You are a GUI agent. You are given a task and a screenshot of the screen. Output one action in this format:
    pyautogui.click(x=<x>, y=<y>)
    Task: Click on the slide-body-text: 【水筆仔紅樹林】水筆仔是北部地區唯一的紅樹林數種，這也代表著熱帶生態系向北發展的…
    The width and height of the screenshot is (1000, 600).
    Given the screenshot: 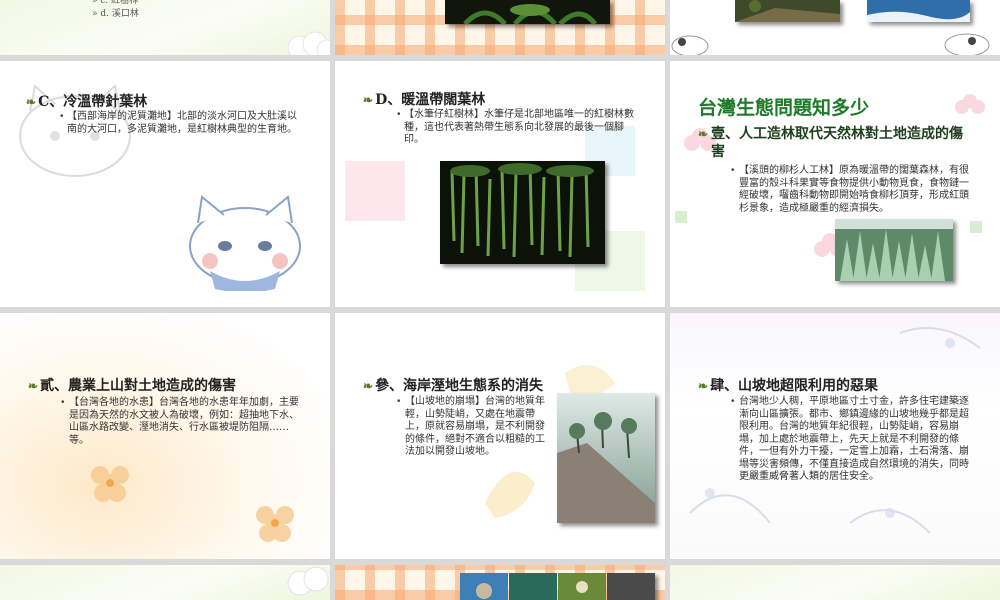 What is the action you would take?
    pyautogui.click(x=519, y=127)
    